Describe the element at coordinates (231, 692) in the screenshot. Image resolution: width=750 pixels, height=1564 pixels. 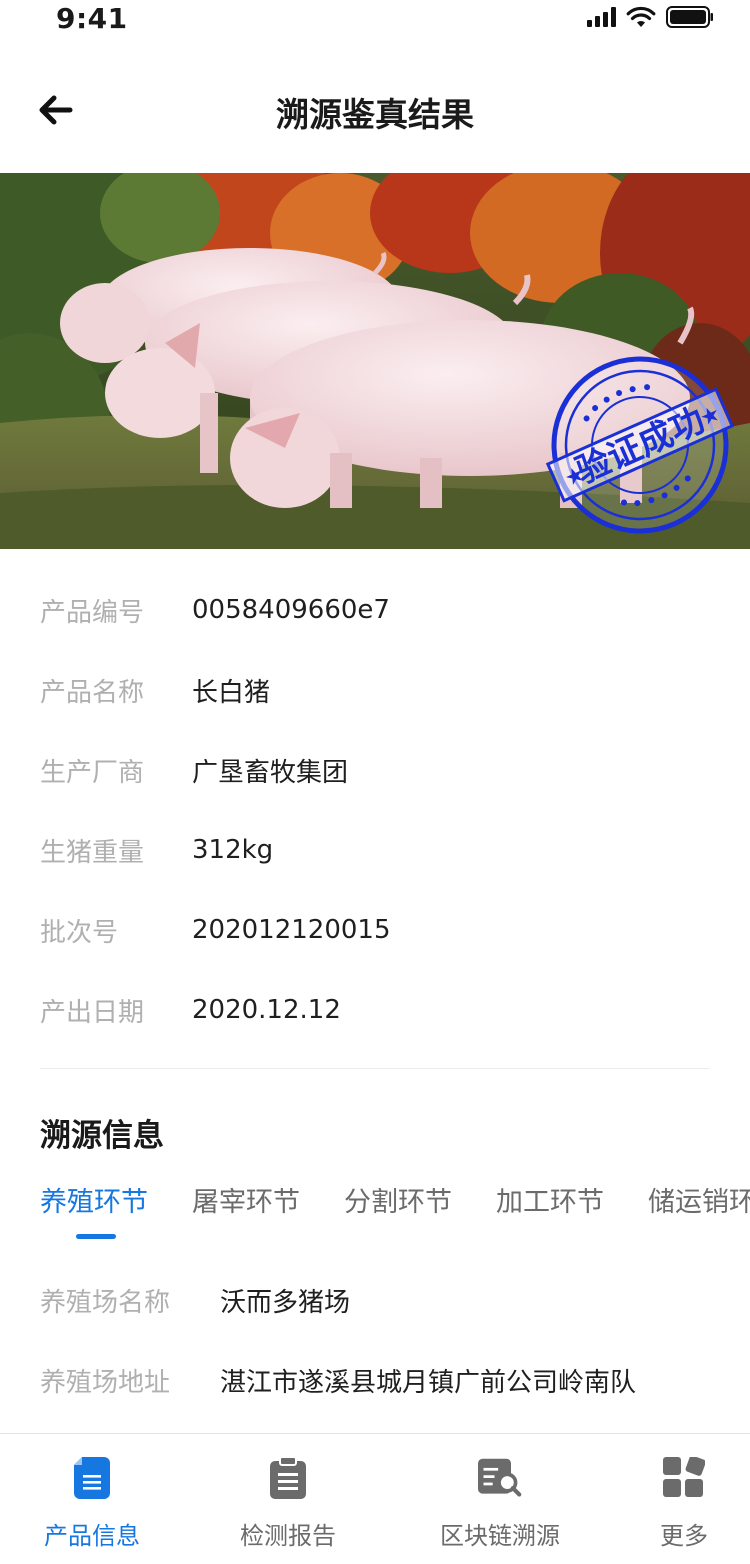
I see `info-value: 长白猪` at that location.